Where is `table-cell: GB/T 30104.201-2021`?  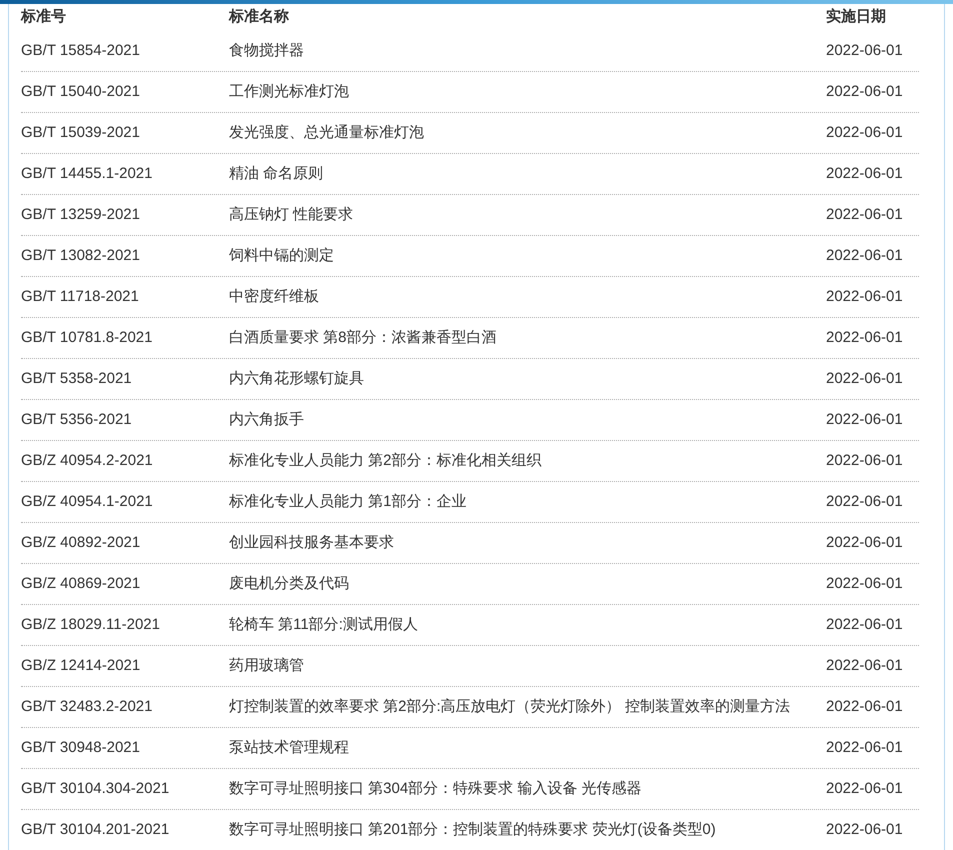 table-cell: GB/T 30104.201-2021 is located at coordinates (95, 829).